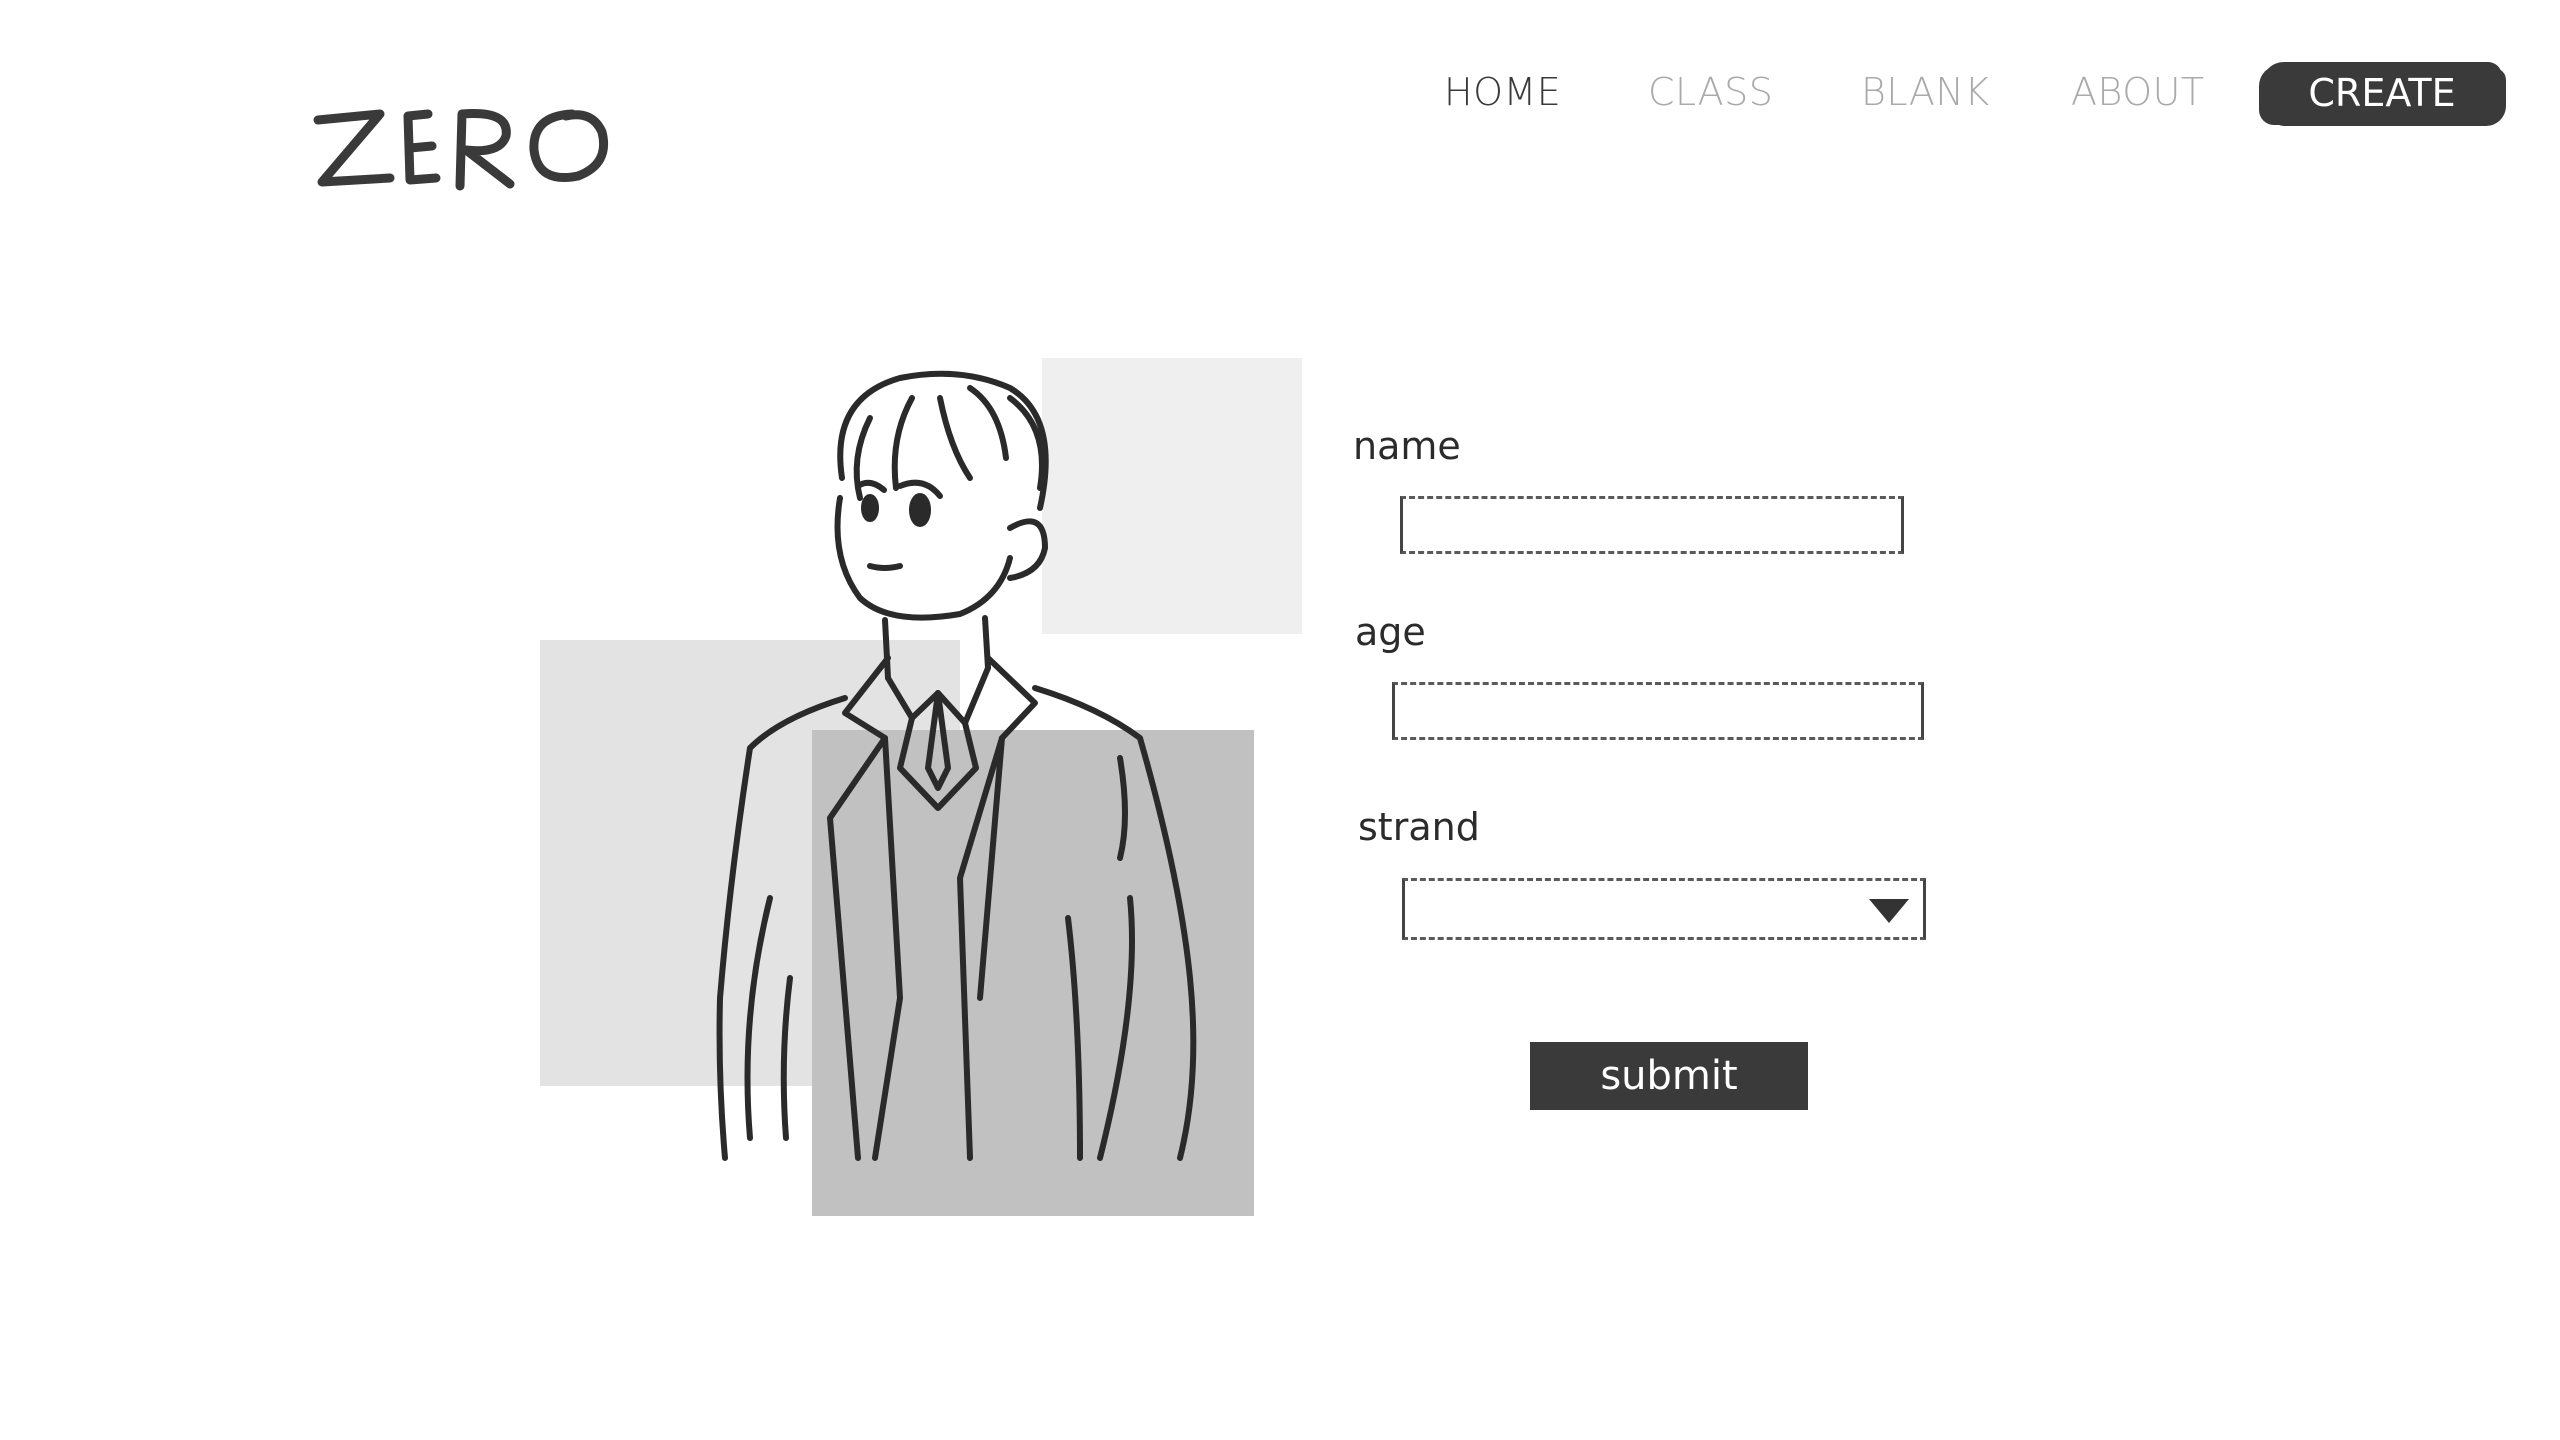 This screenshot has width=2560, height=1440. What do you see at coordinates (1889, 911) in the screenshot?
I see `chevron-down-icon` at bounding box center [1889, 911].